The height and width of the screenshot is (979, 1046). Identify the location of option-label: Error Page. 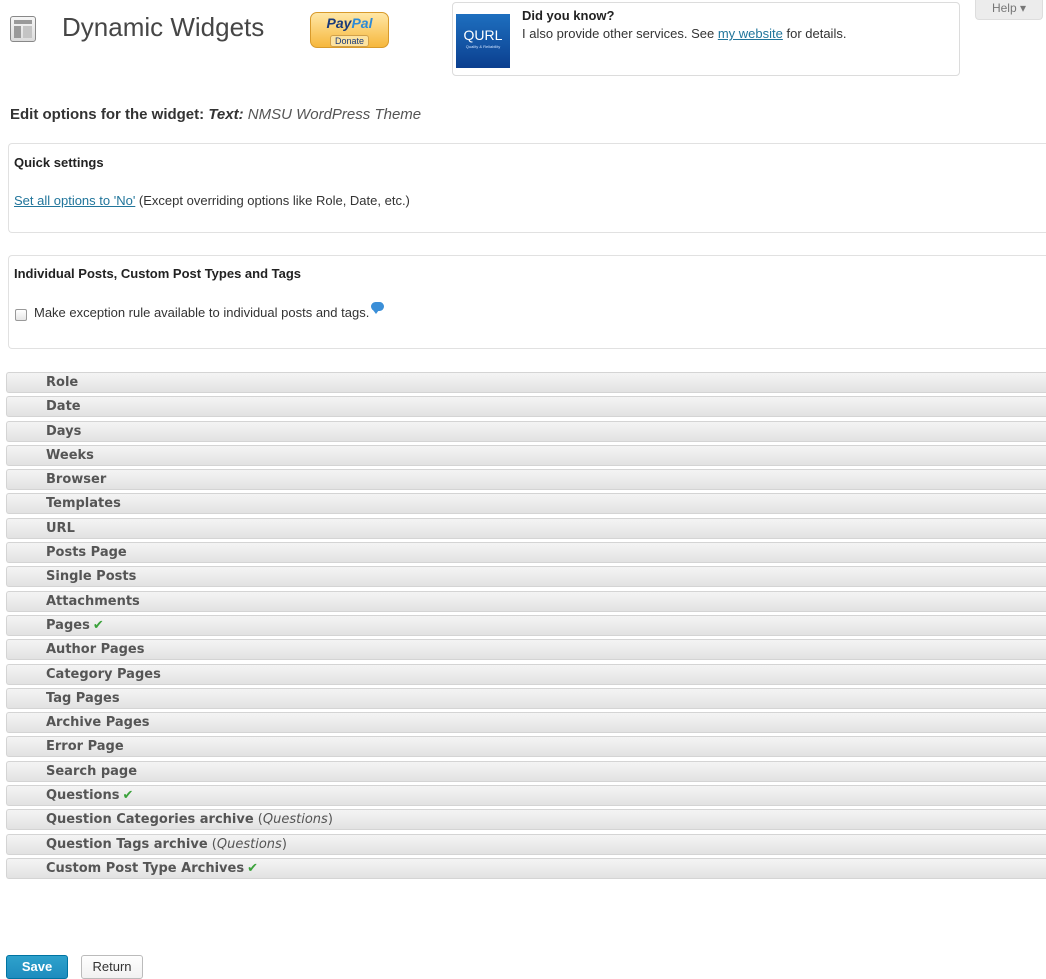
(85, 747).